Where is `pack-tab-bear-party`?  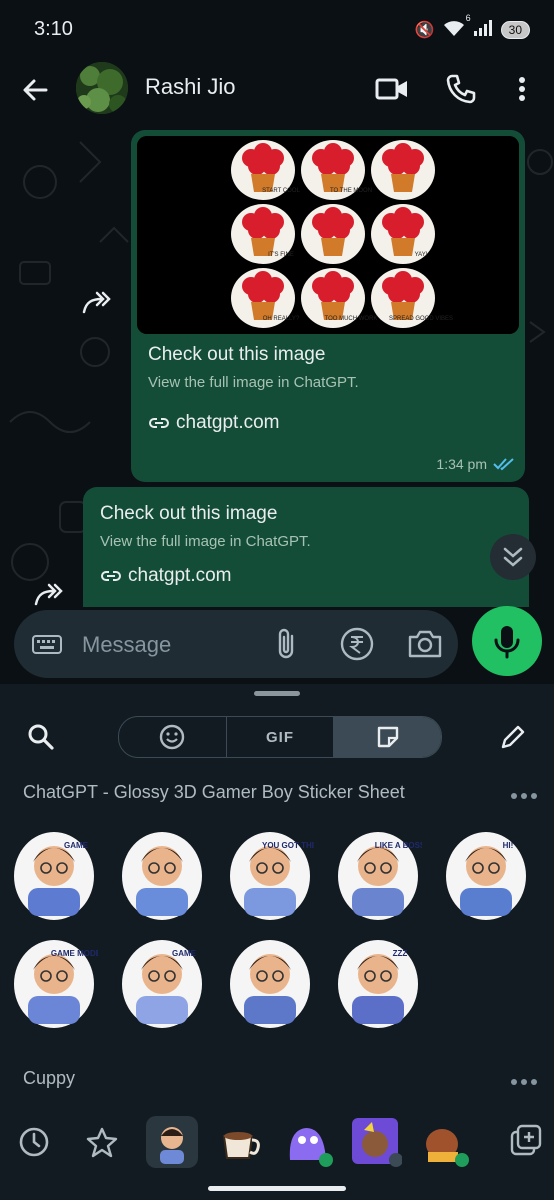
pack-tab-bear-party is located at coordinates (376, 1142).